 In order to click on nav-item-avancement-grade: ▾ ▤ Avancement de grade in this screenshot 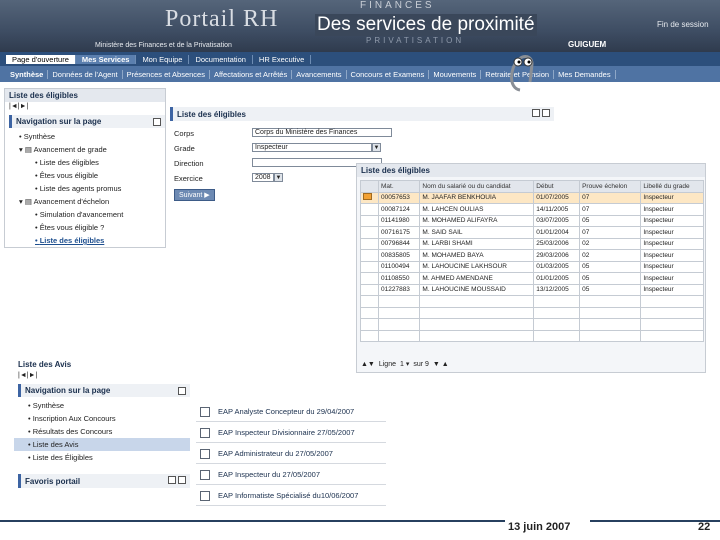, I will do `click(85, 149)`.